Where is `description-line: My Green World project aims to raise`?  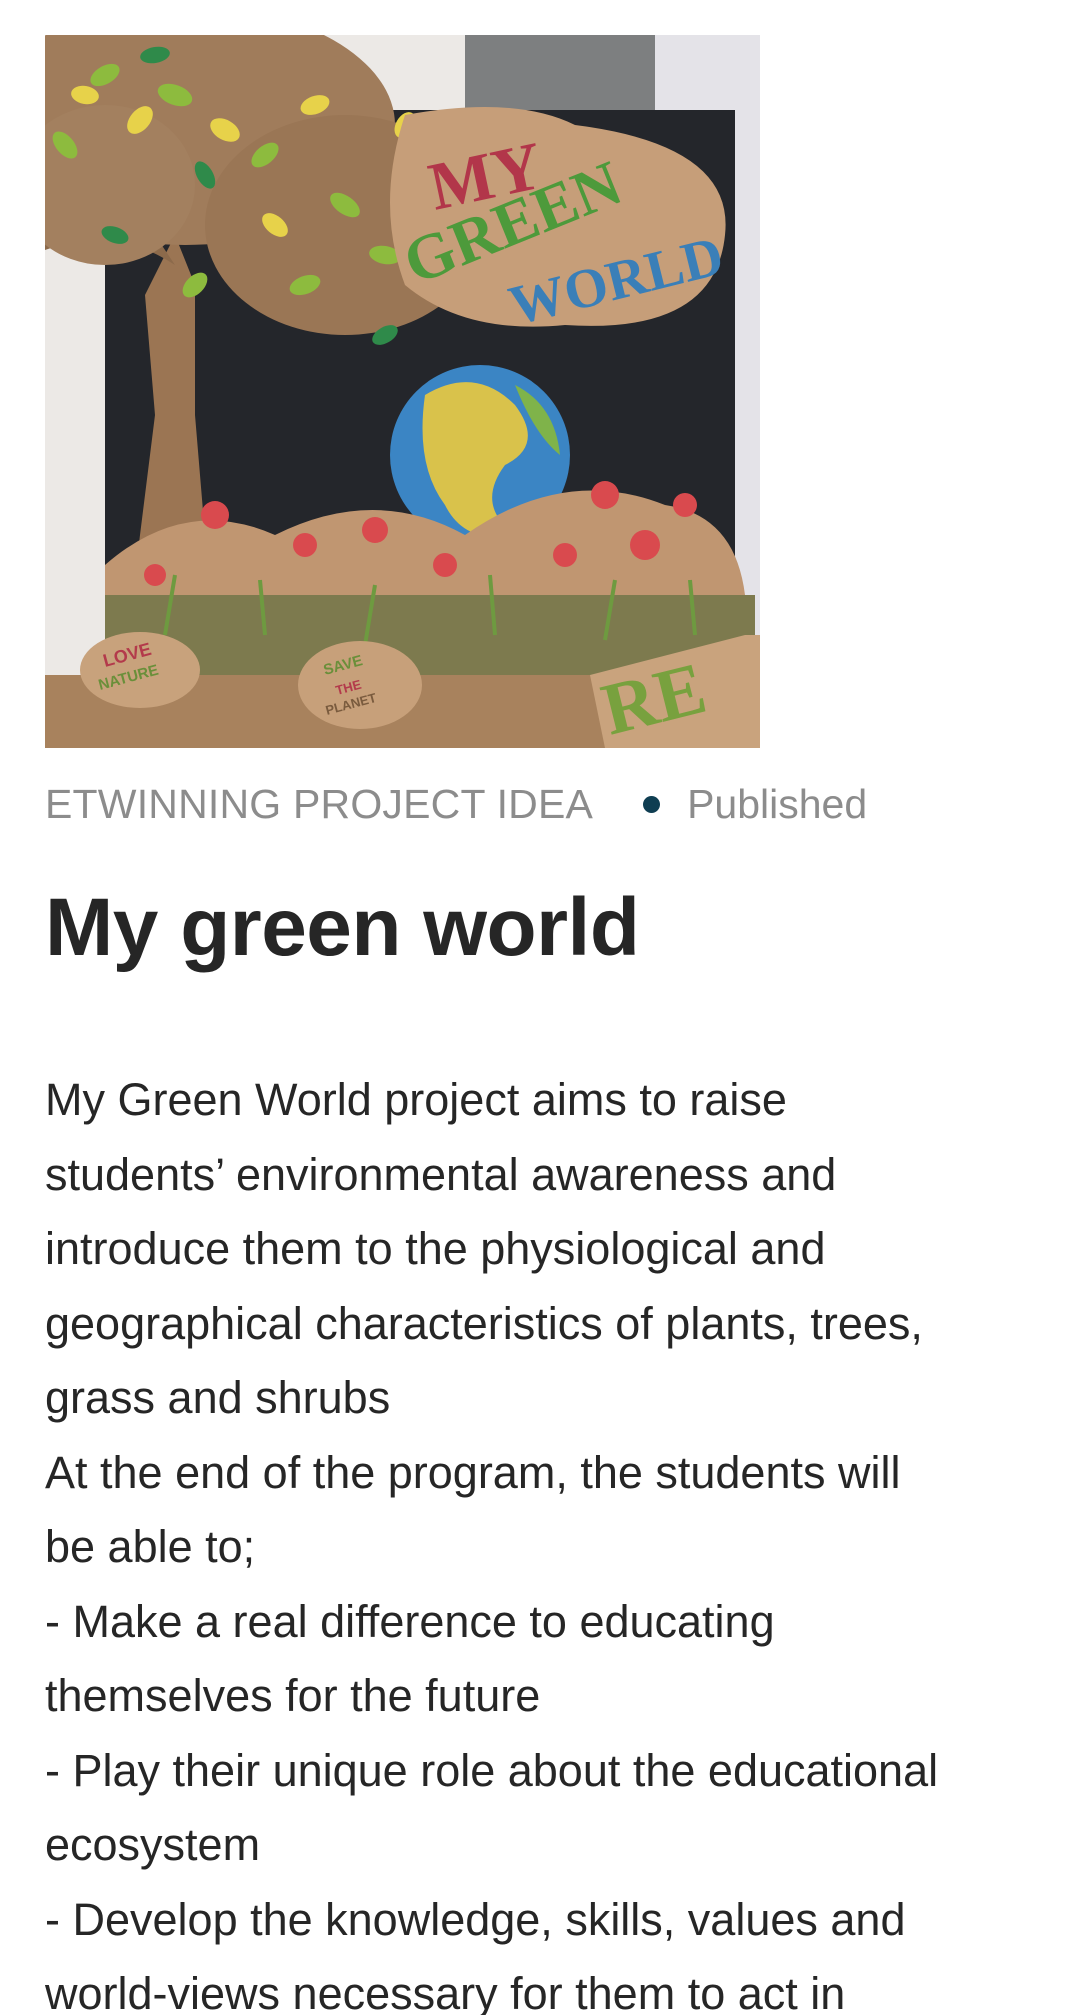 description-line: My Green World project aims to raise is located at coordinates (416, 1099).